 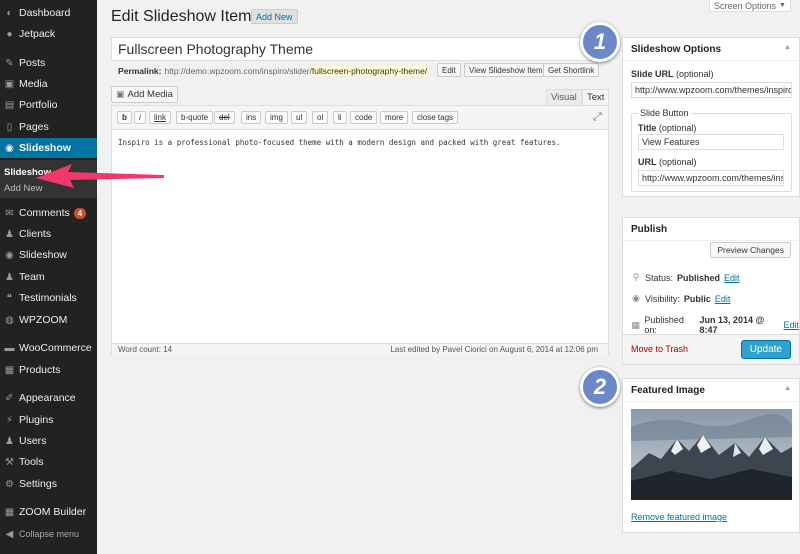 What do you see at coordinates (48, 63) in the screenshot?
I see `sidebar-item-posts: ✎ Posts` at bounding box center [48, 63].